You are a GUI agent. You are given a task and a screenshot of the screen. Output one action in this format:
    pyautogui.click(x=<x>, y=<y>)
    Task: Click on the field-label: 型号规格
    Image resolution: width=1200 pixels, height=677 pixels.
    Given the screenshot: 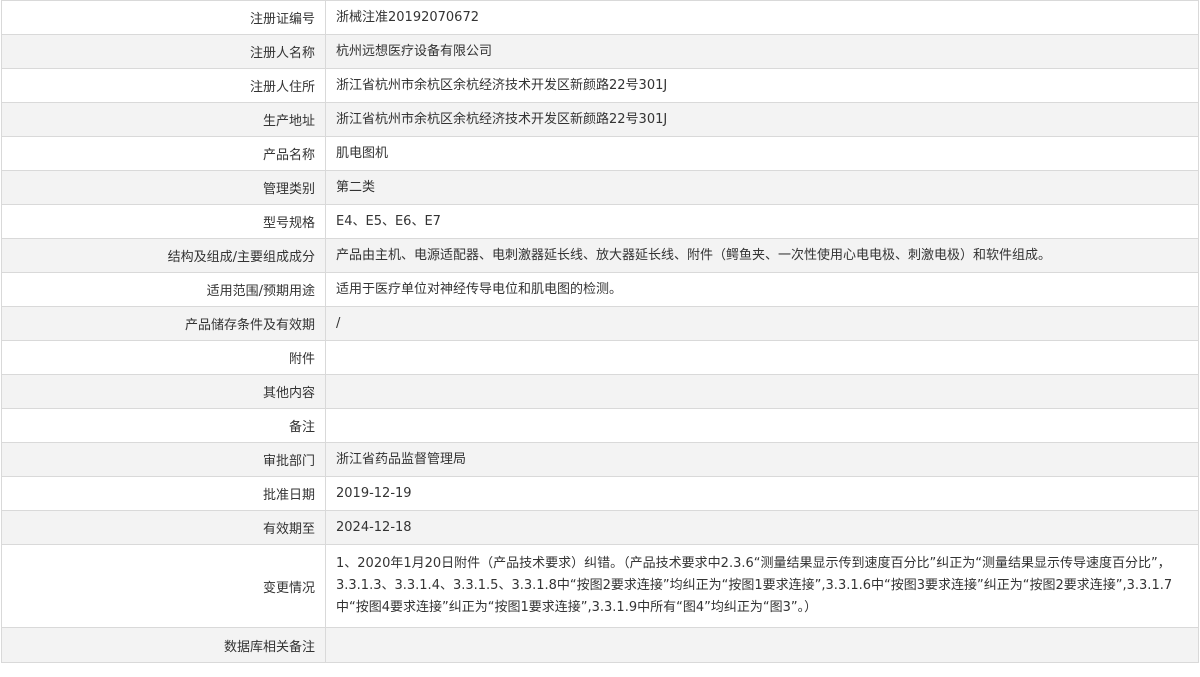 What is the action you would take?
    pyautogui.click(x=163, y=221)
    